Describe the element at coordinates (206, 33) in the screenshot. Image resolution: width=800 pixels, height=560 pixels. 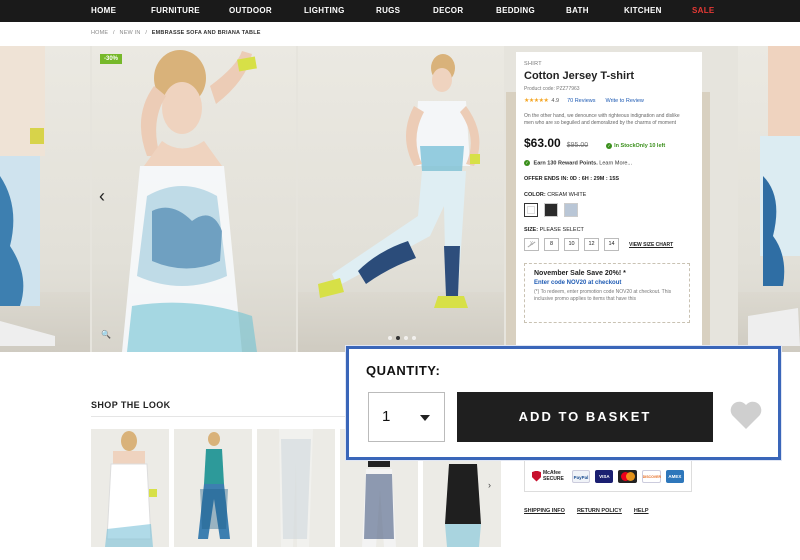
I see `breadcrumb-current: EMBRASSE SOFA AND BRIANA TABLE` at that location.